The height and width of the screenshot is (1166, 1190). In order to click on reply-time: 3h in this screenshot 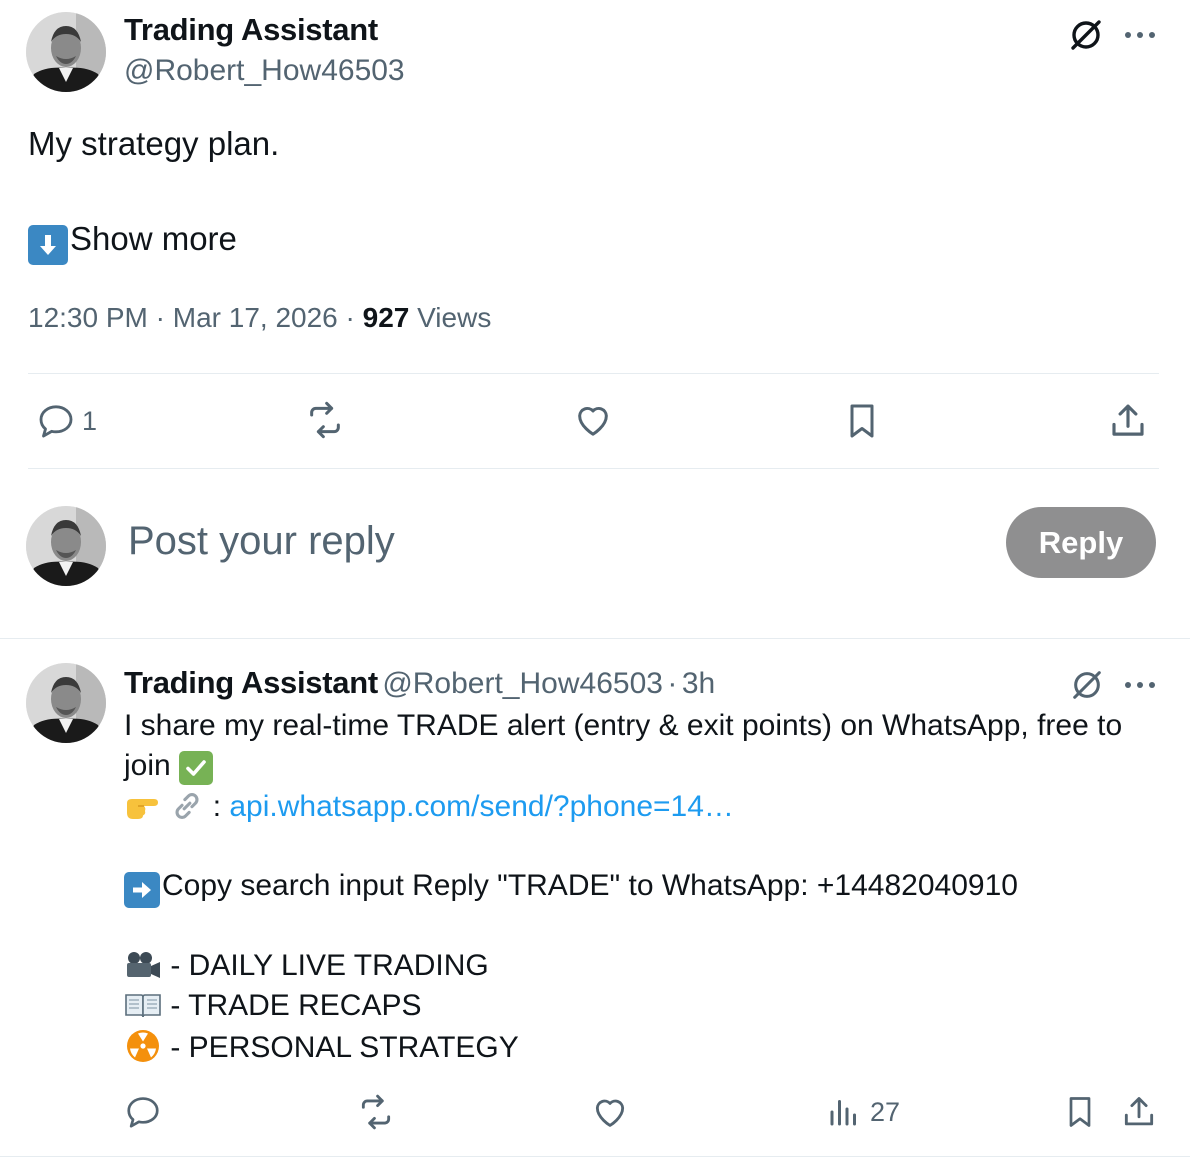, I will do `click(698, 683)`.